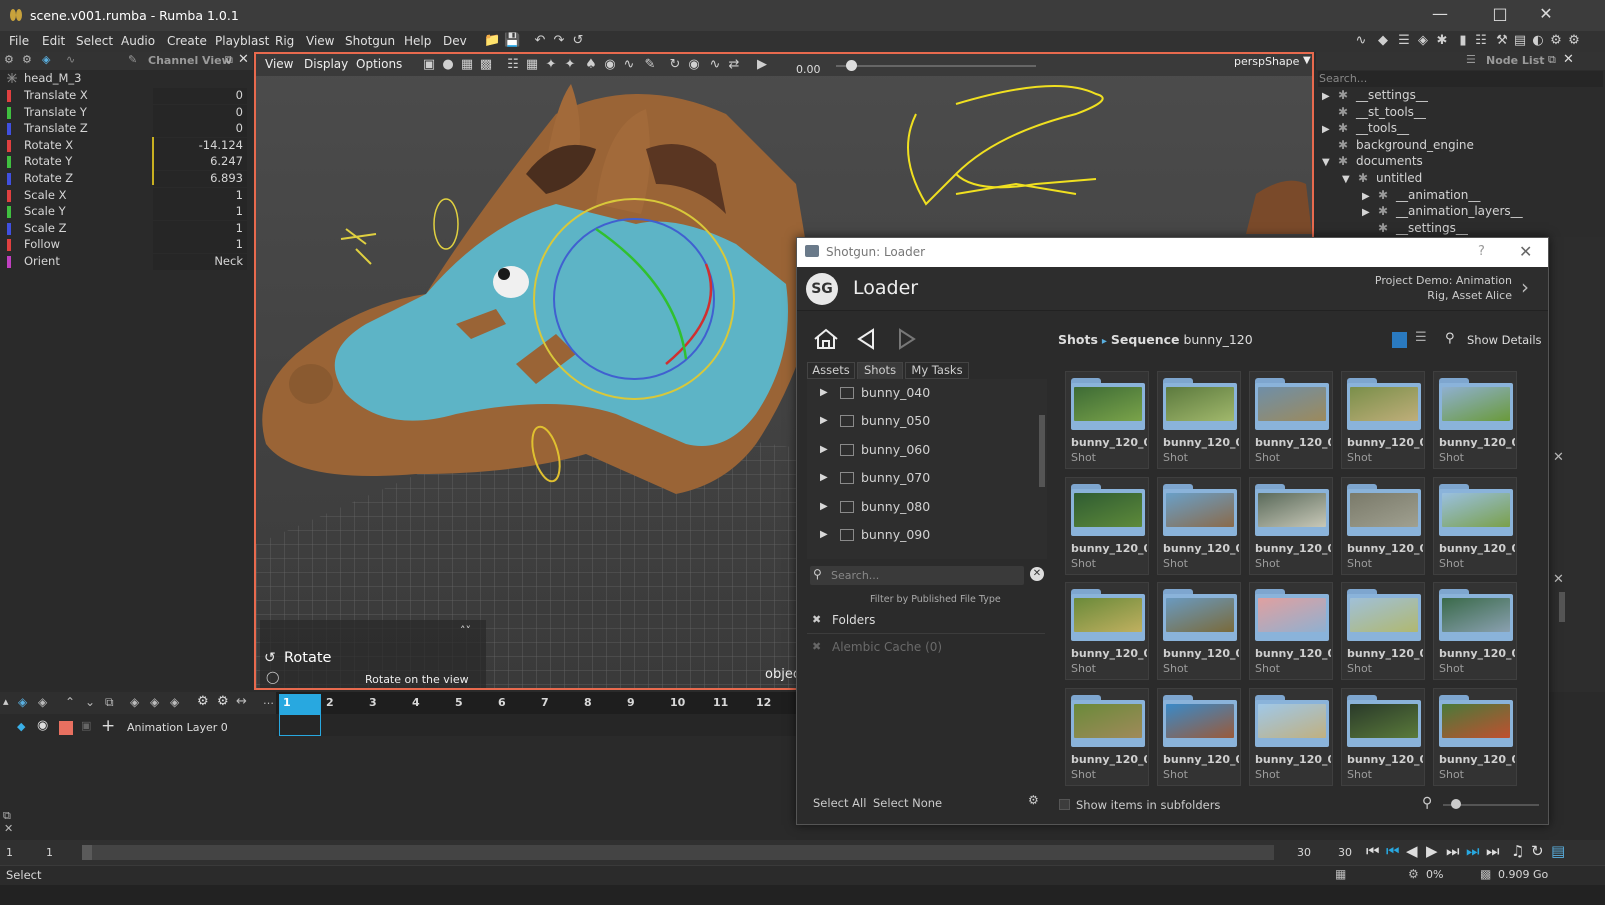  I want to click on shot-tree-item: ▶ bunny_080, so click(932, 508).